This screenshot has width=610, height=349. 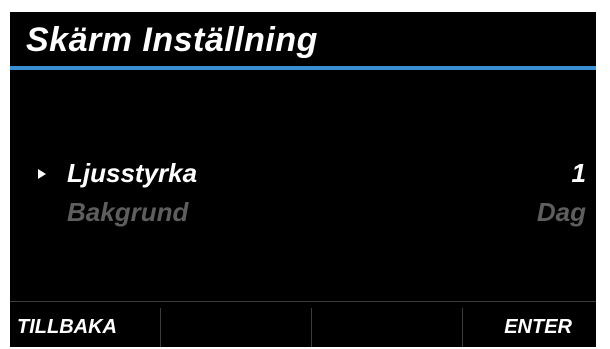 What do you see at coordinates (303, 175) in the screenshot?
I see `menu-item-ljusstyrka: Ljusstyrka 1` at bounding box center [303, 175].